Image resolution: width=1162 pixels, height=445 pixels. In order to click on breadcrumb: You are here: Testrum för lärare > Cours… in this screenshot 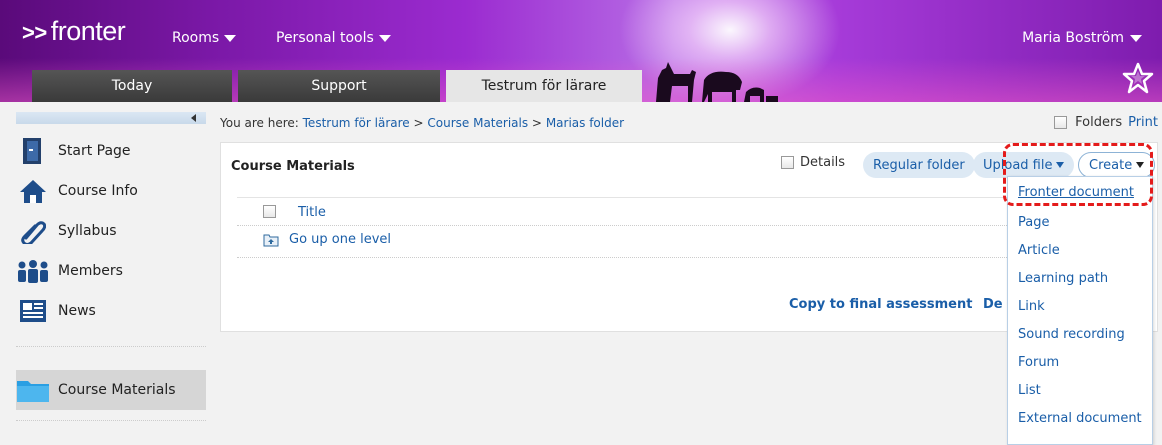, I will do `click(422, 123)`.